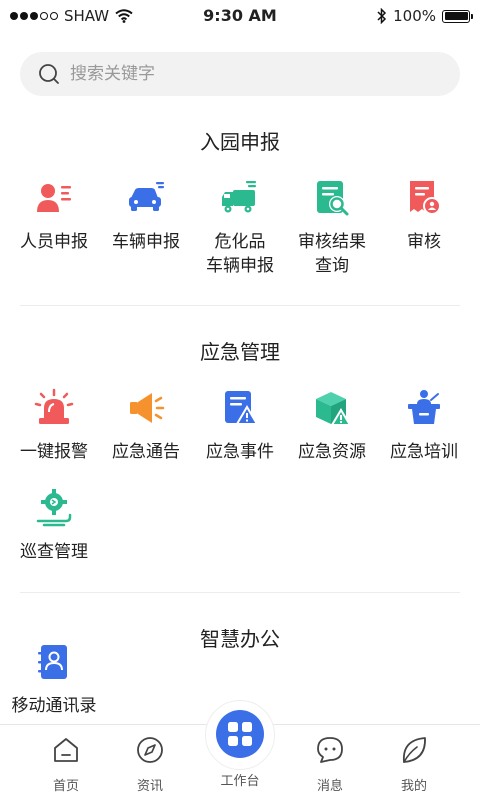 The image size is (480, 800). I want to click on tab-label: 我的, so click(413, 786).